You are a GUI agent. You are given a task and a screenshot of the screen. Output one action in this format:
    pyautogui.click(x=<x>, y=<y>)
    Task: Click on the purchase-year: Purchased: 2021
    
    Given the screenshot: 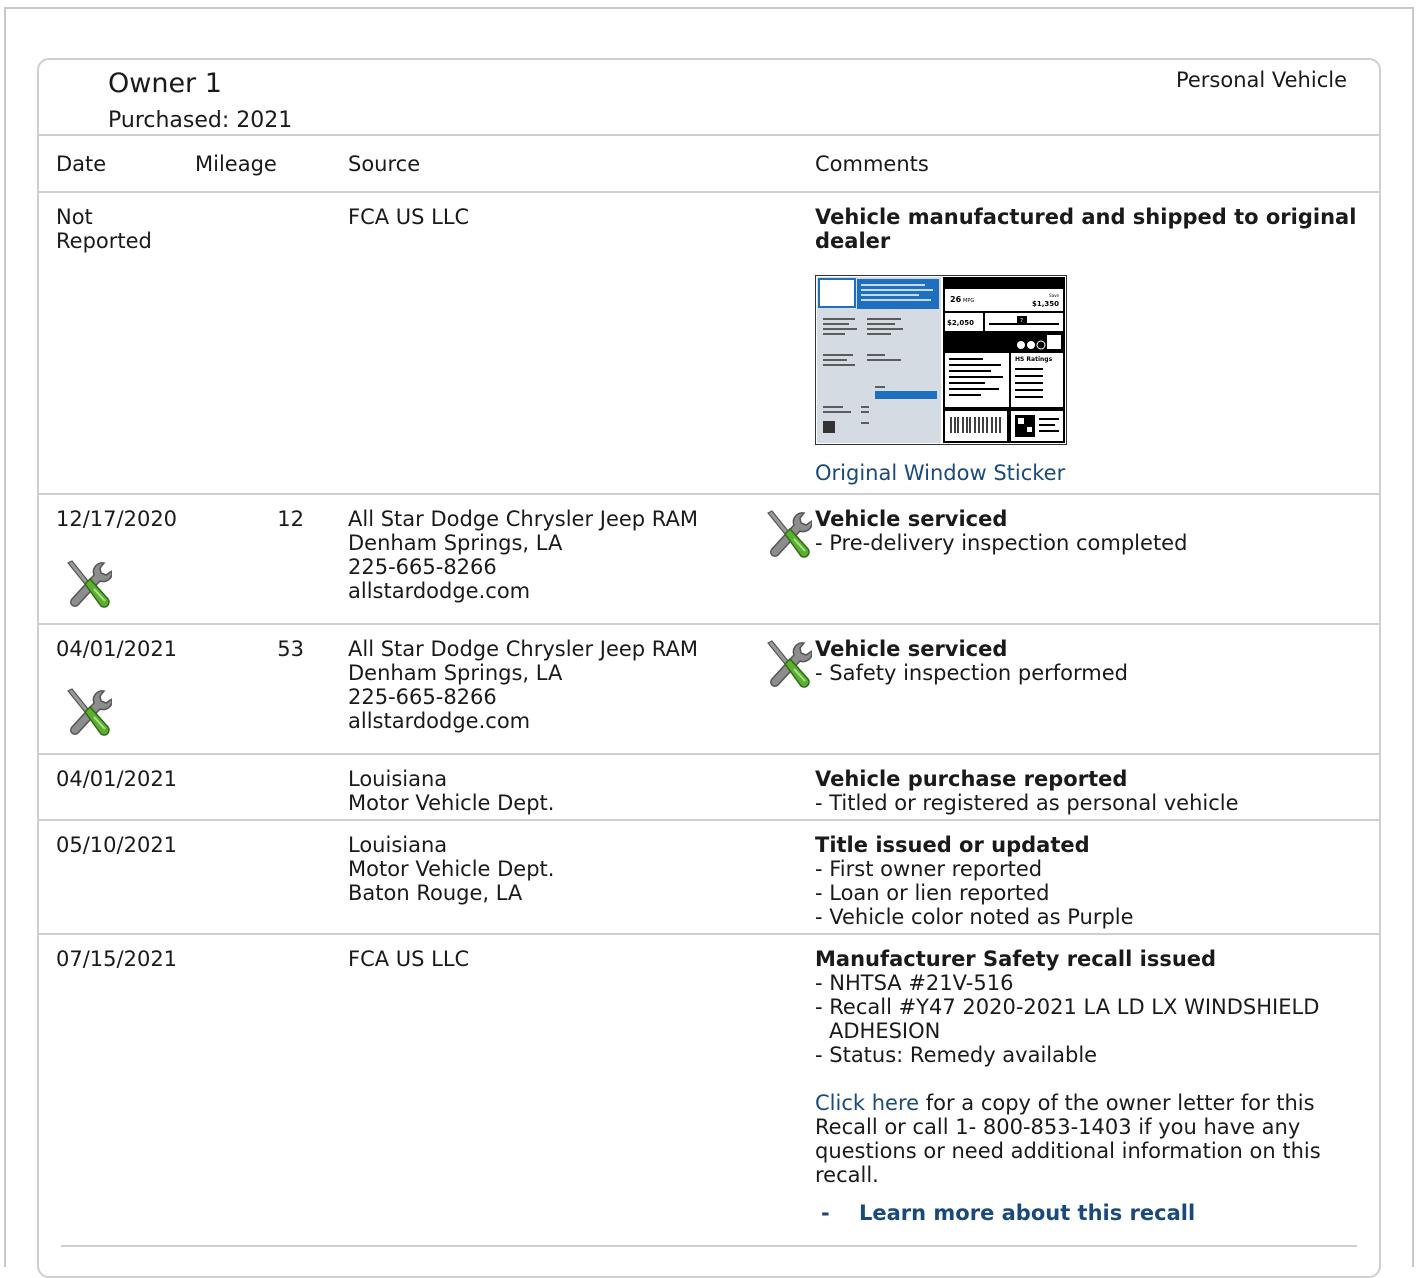 What is the action you would take?
    pyautogui.click(x=200, y=120)
    